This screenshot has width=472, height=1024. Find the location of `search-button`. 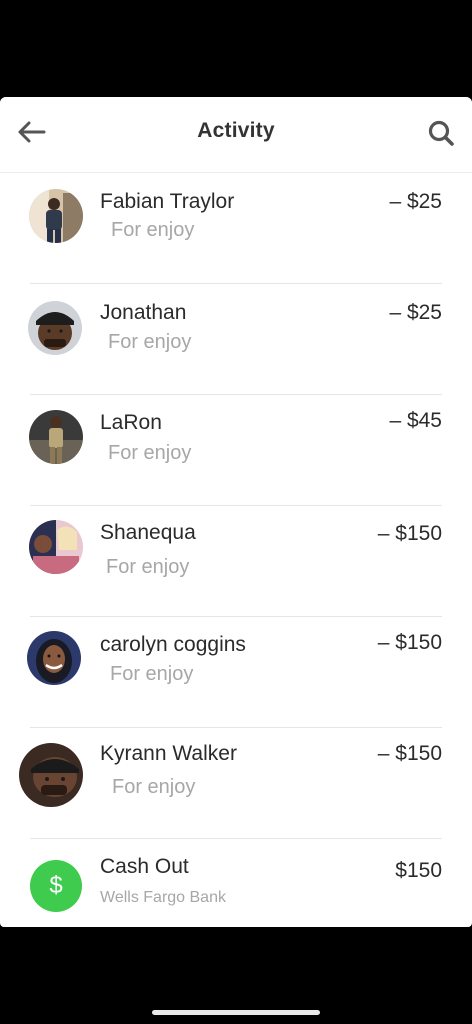

search-button is located at coordinates (441, 133).